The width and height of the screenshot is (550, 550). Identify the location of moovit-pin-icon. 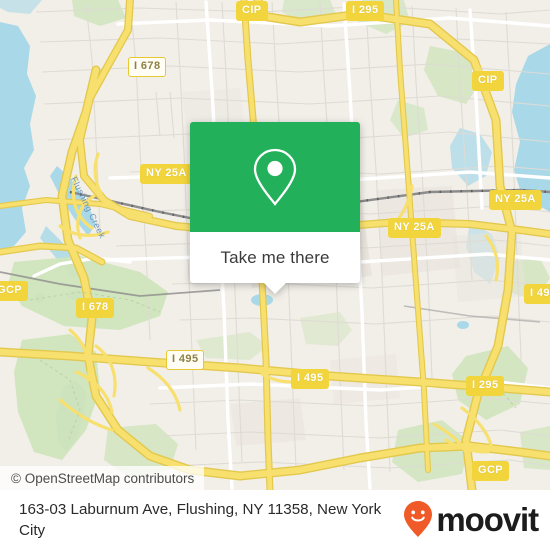
(418, 519).